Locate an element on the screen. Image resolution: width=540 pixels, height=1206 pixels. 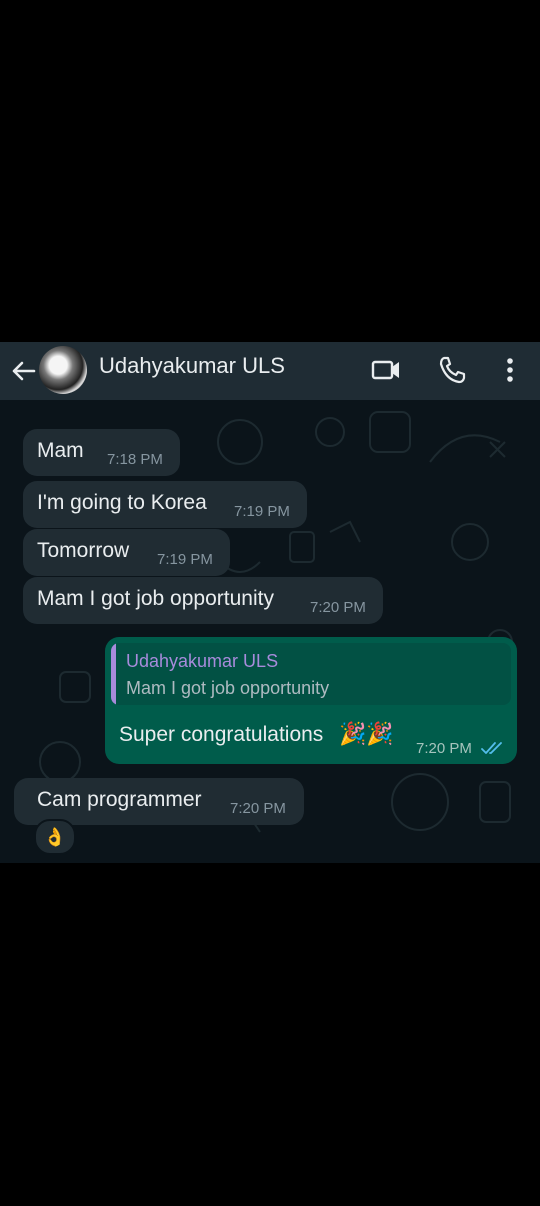
back-arrow-icon is located at coordinates (23, 371).